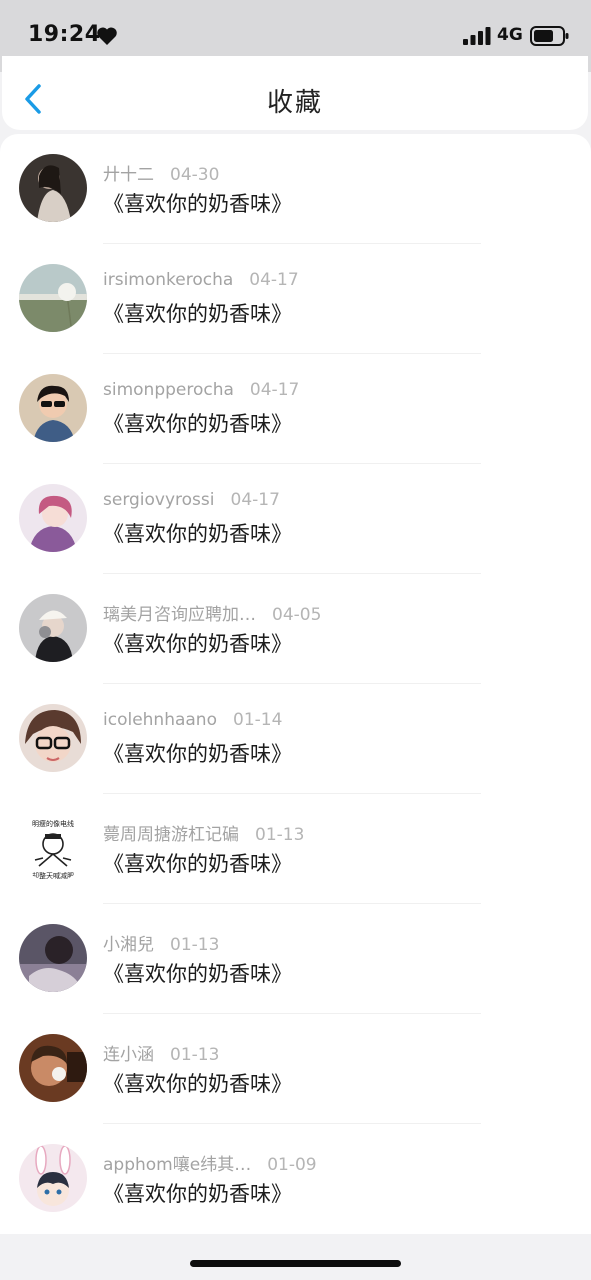 Image resolution: width=591 pixels, height=1280 pixels. I want to click on avatar: 明瘦的像电线 却整天喊减肥, so click(53, 848).